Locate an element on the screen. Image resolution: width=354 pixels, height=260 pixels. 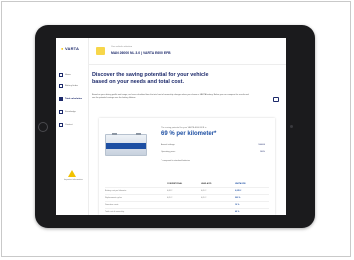
sidebar-warning: Important information is located at coordinates (73, 175).